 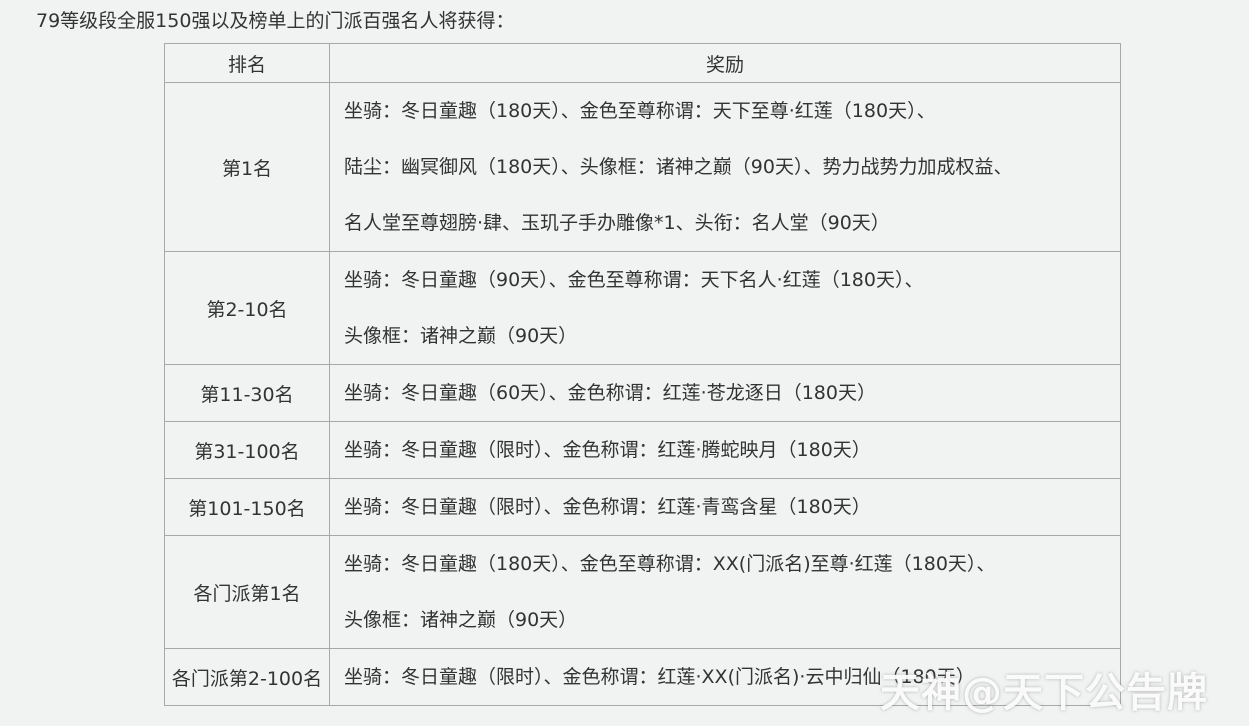 I want to click on header-rank: 排名, so click(x=247, y=63).